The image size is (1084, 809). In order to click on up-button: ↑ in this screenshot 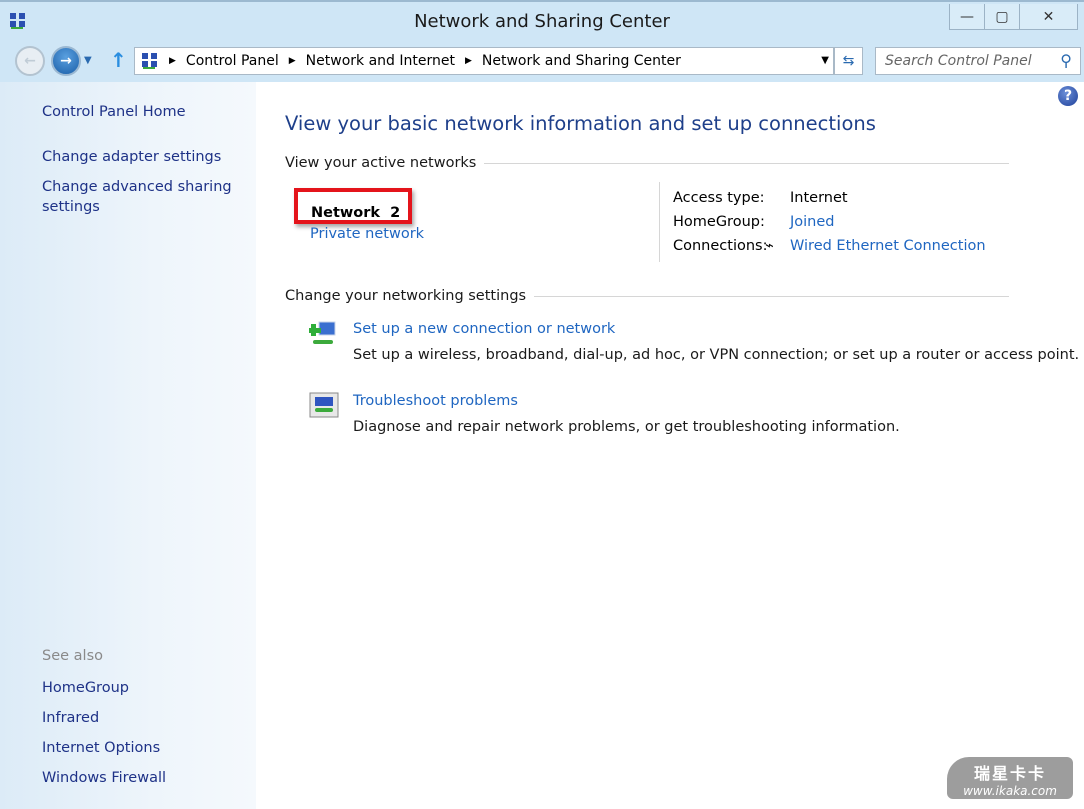, I will do `click(118, 60)`.